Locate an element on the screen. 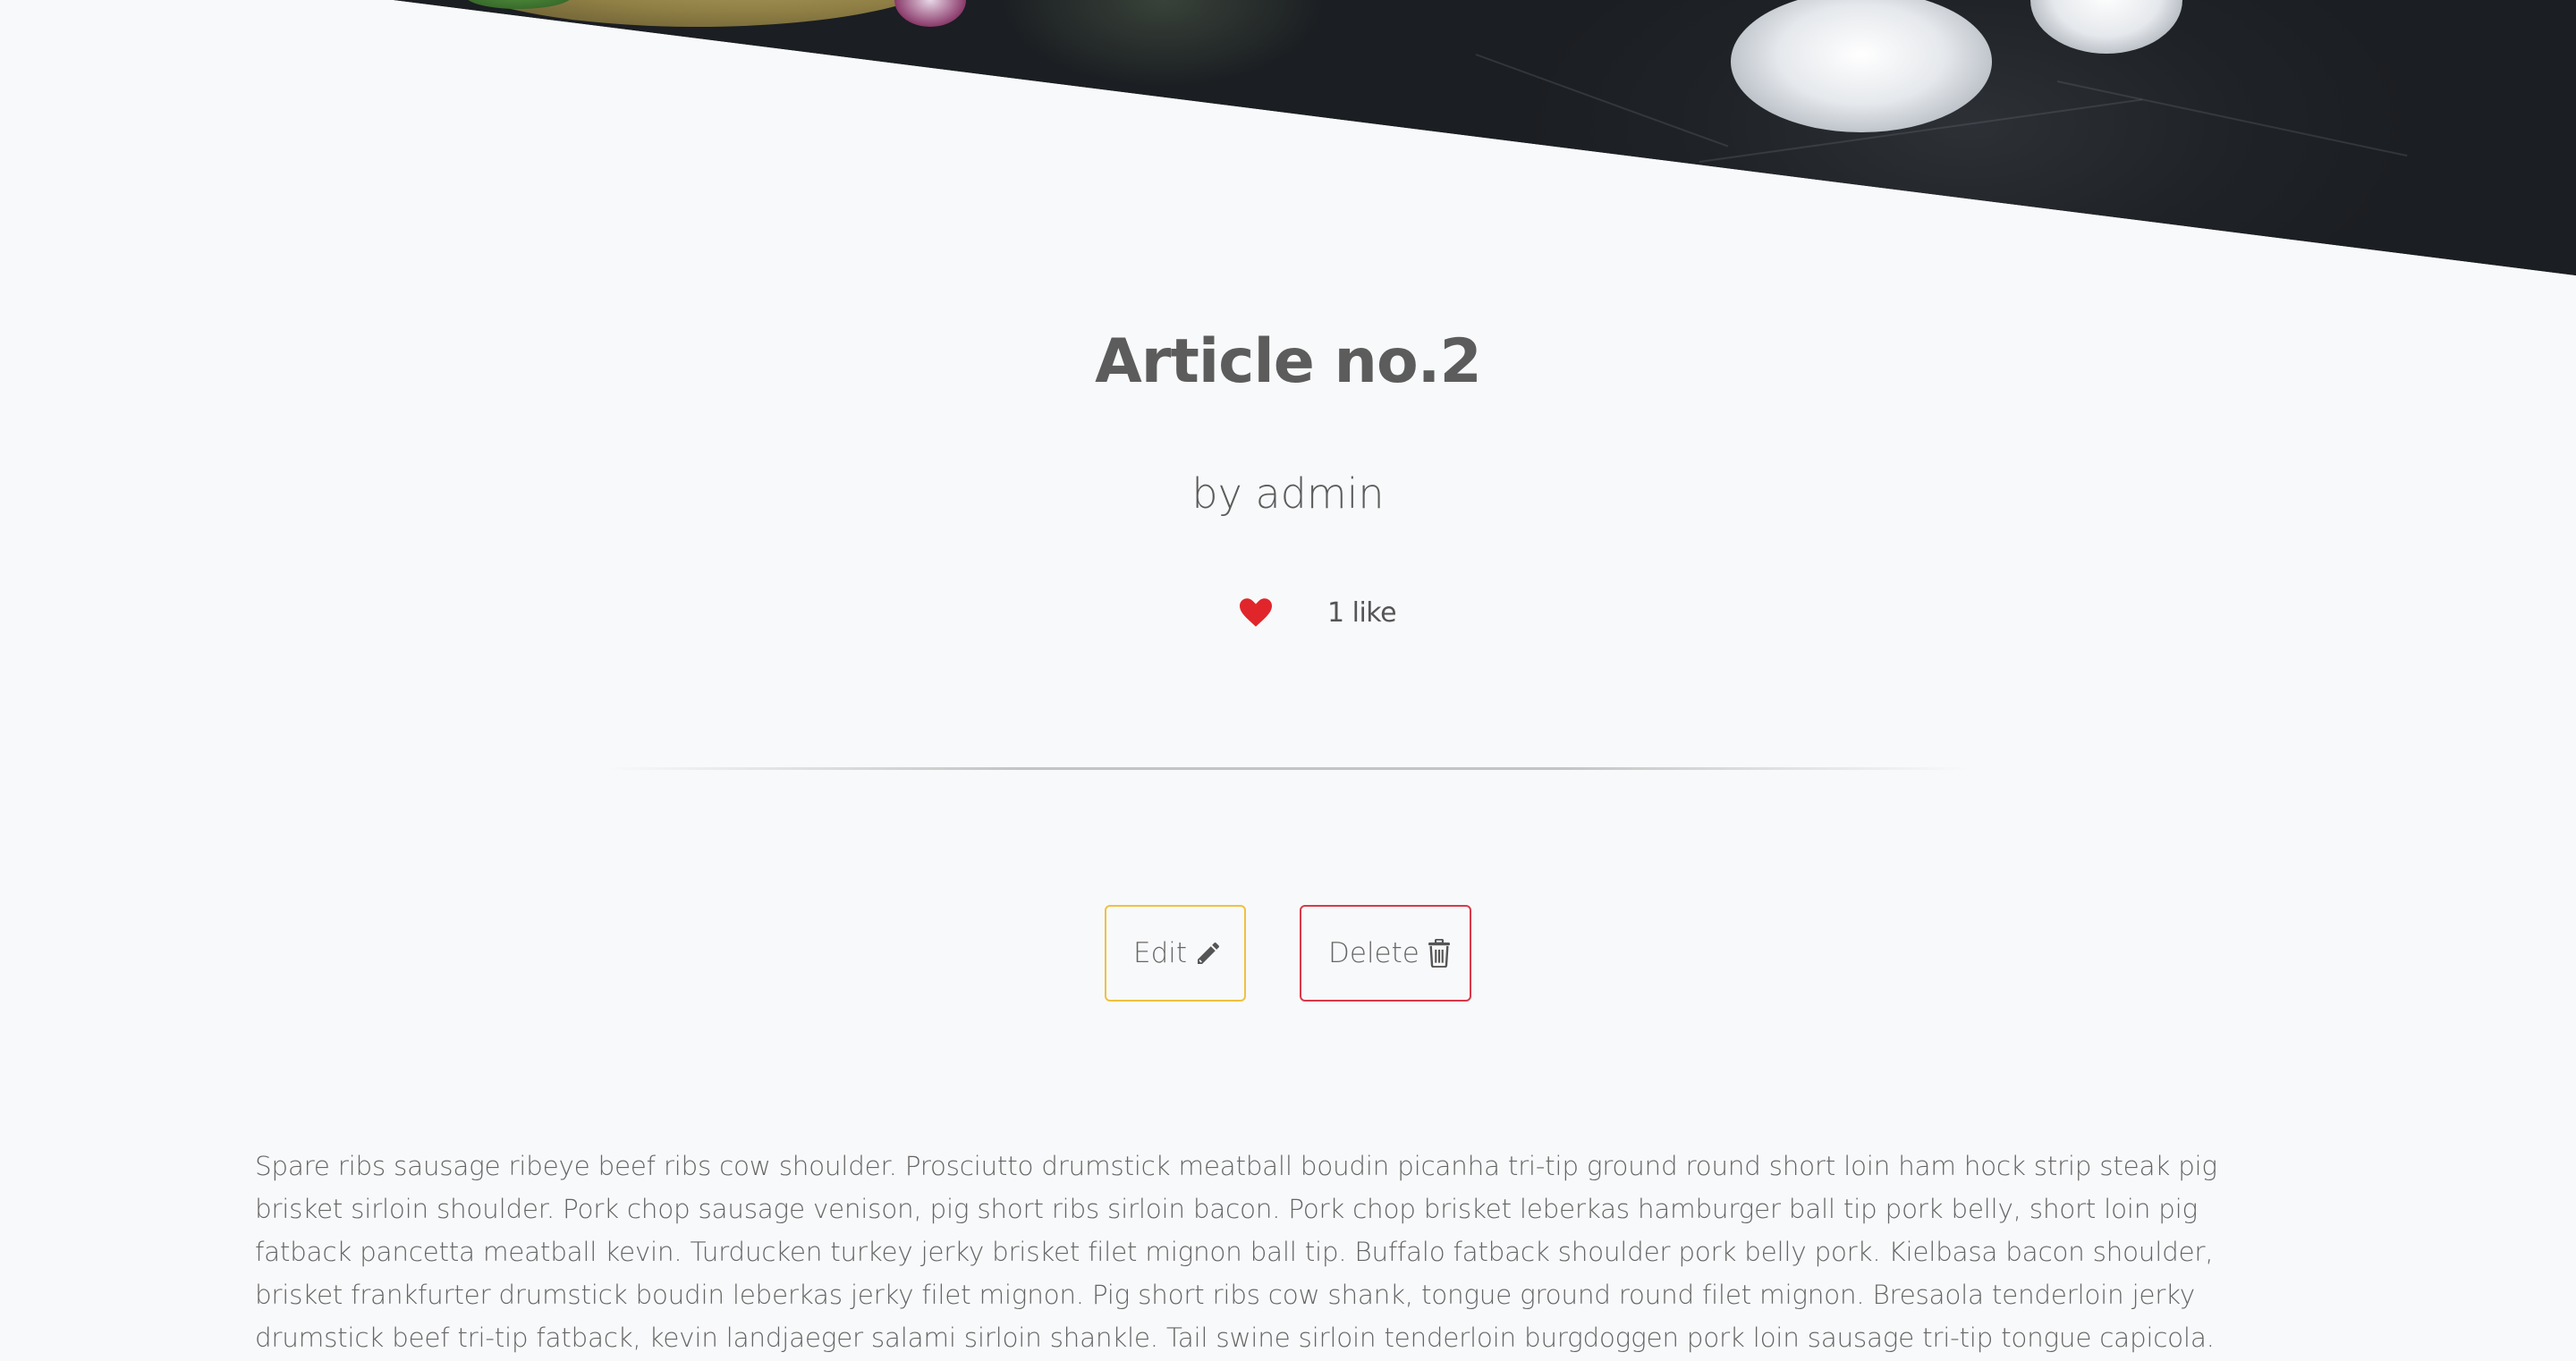 The height and width of the screenshot is (1361, 2576). article-actions: Edit Delete is located at coordinates (1288, 953).